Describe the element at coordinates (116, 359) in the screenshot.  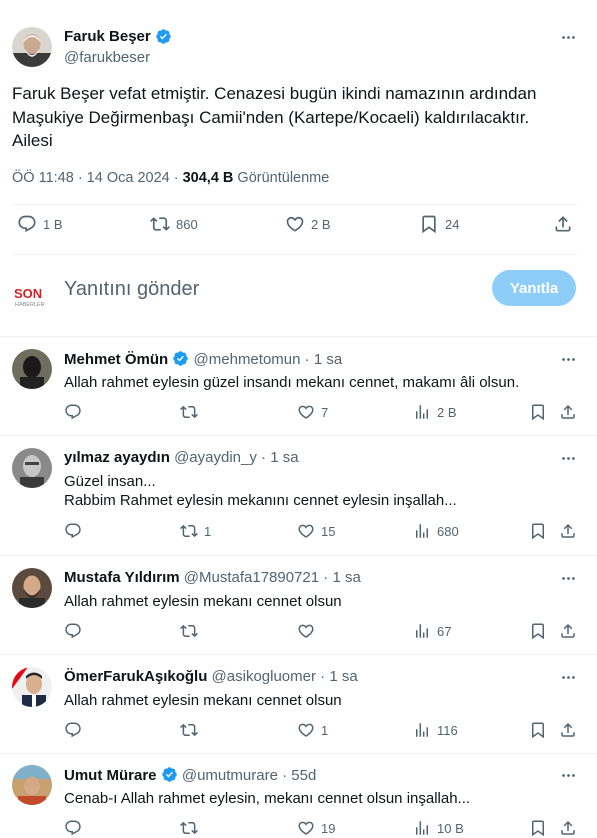
I see `reply-author-name: Mehmet Ömün` at that location.